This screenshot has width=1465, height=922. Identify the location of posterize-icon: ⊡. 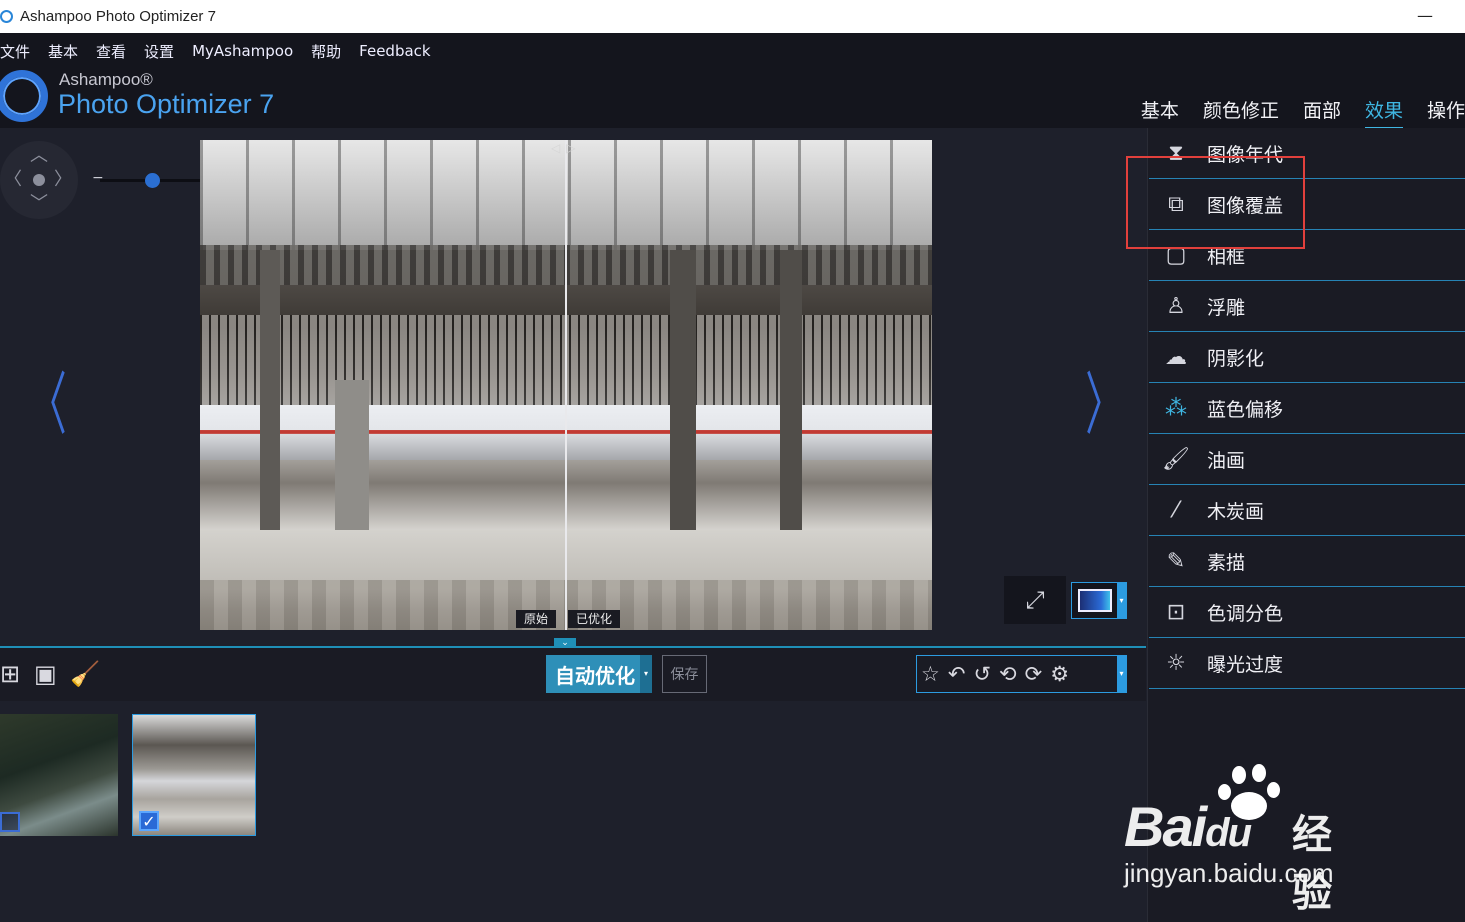
(1176, 612).